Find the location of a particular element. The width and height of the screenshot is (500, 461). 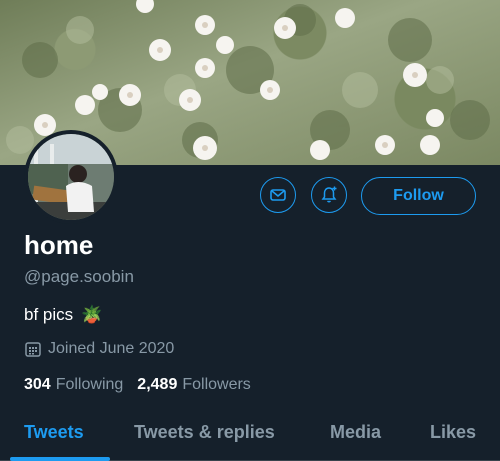

profile-bio: bf pics 🪴 is located at coordinates (63, 315).